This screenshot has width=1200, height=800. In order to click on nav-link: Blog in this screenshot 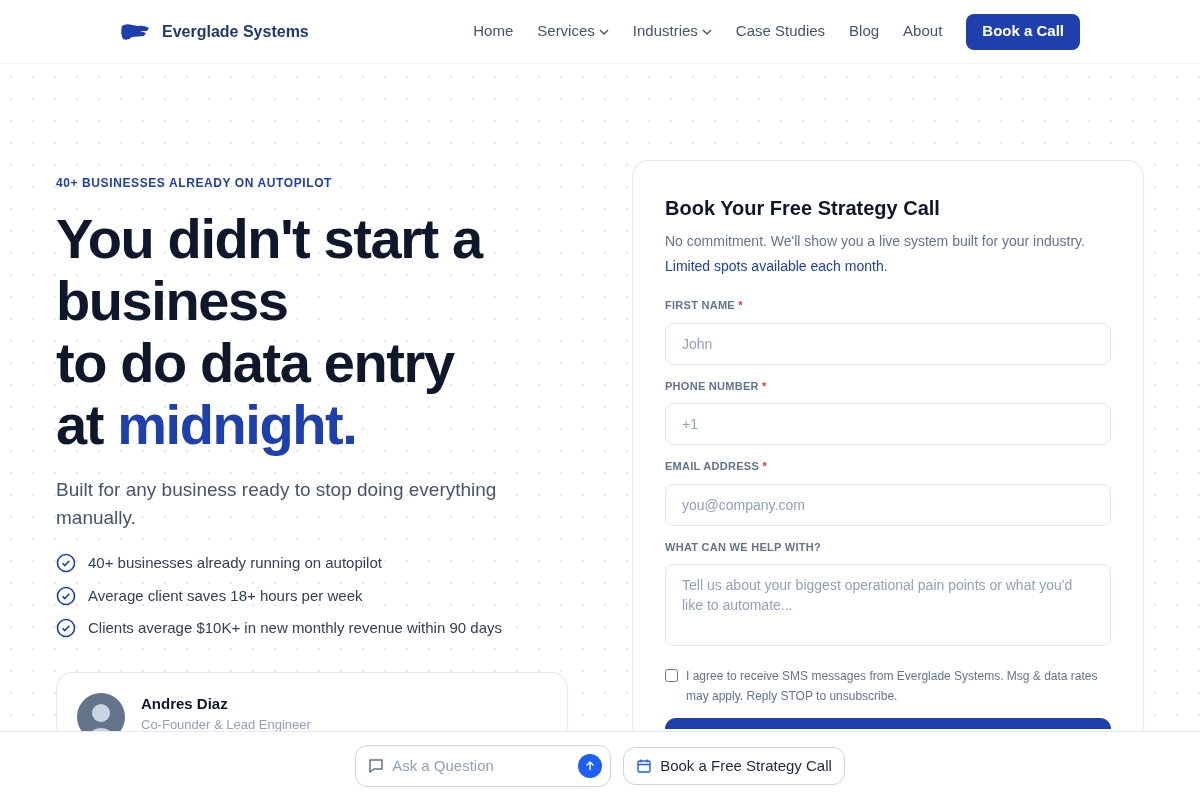, I will do `click(864, 31)`.